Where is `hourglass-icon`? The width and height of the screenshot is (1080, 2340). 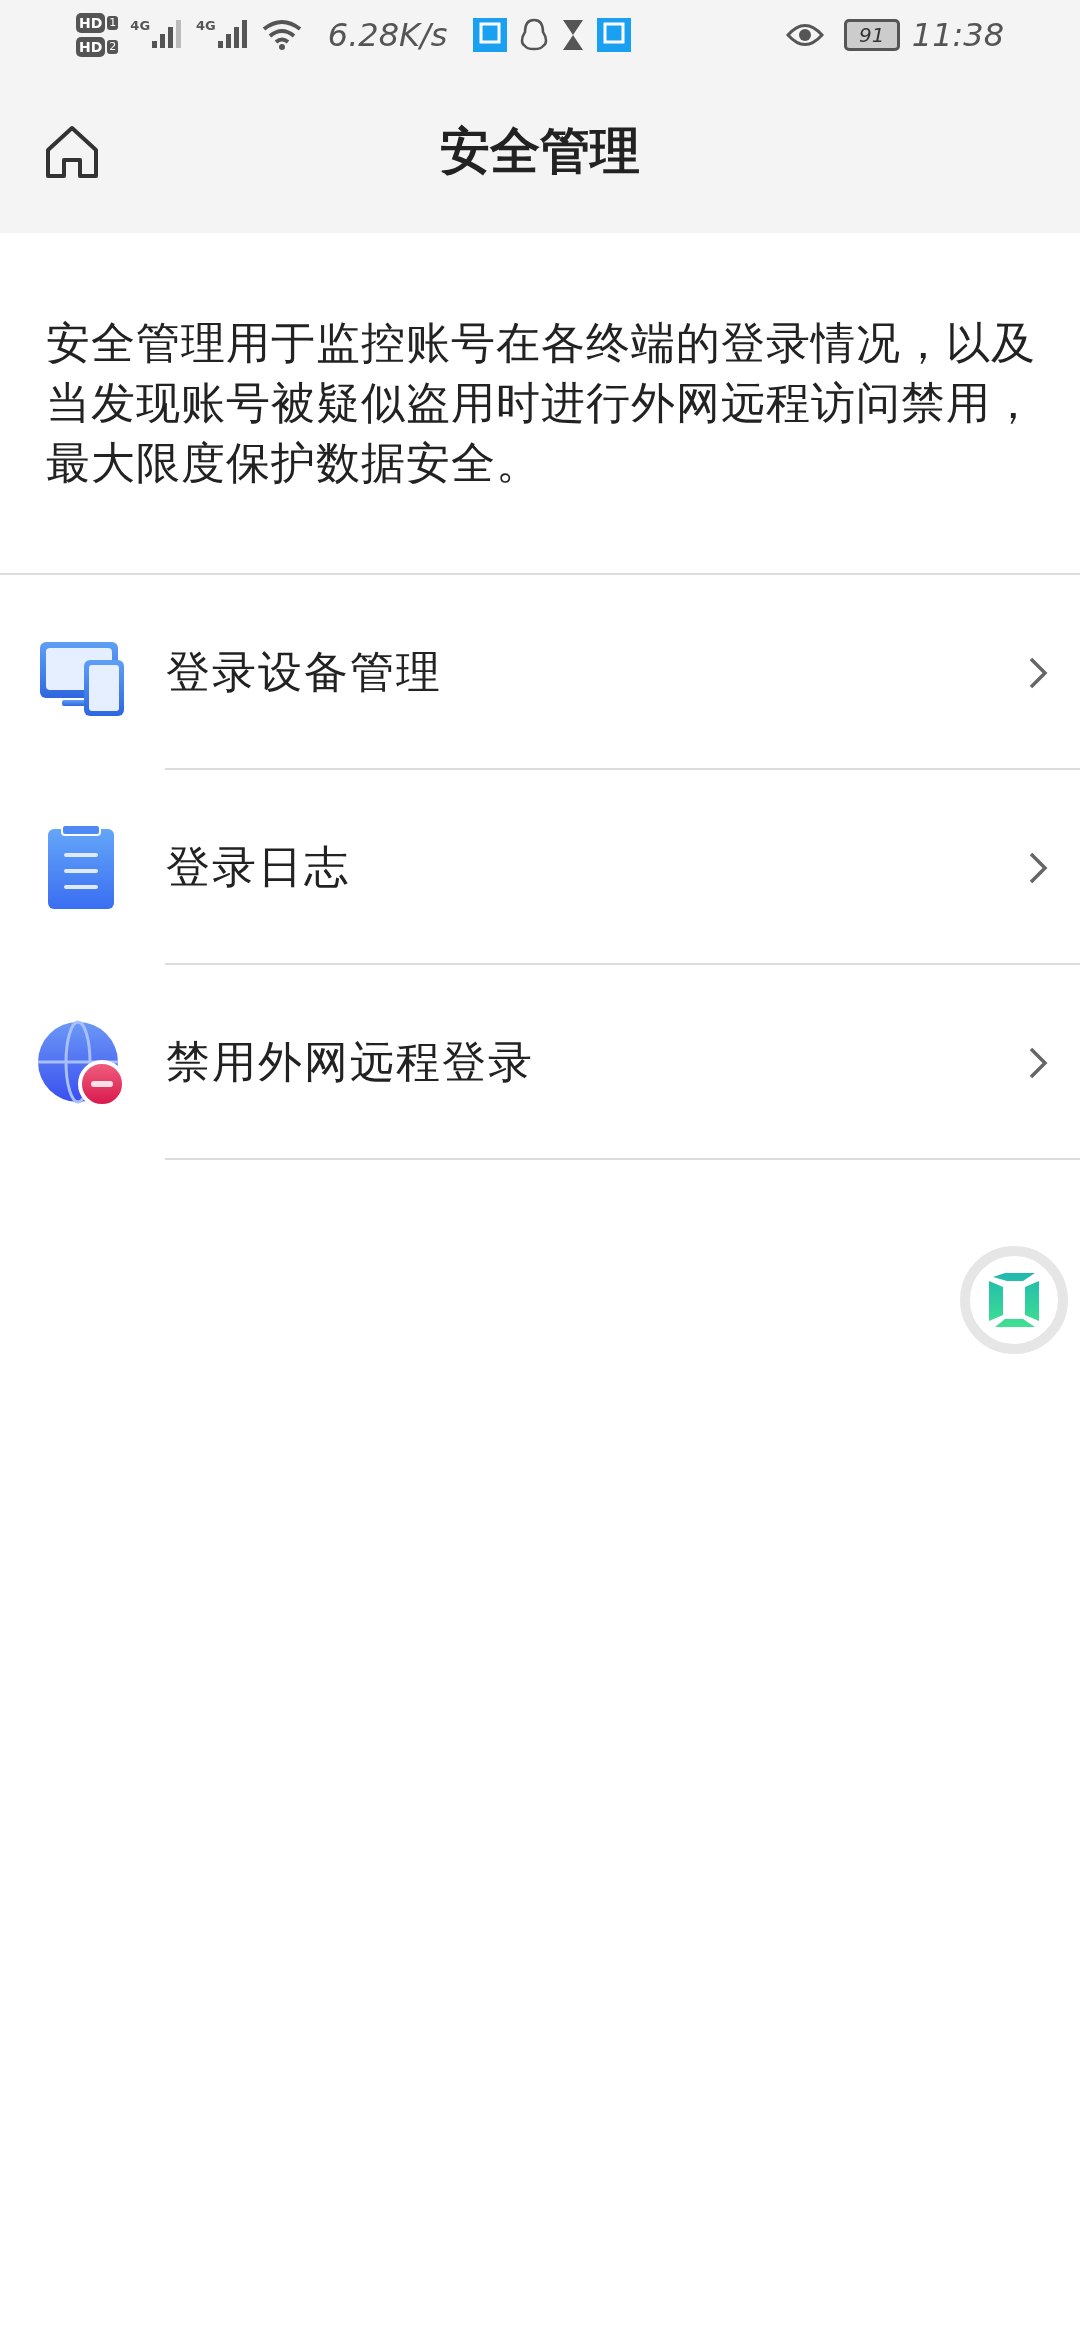
hourglass-icon is located at coordinates (573, 35).